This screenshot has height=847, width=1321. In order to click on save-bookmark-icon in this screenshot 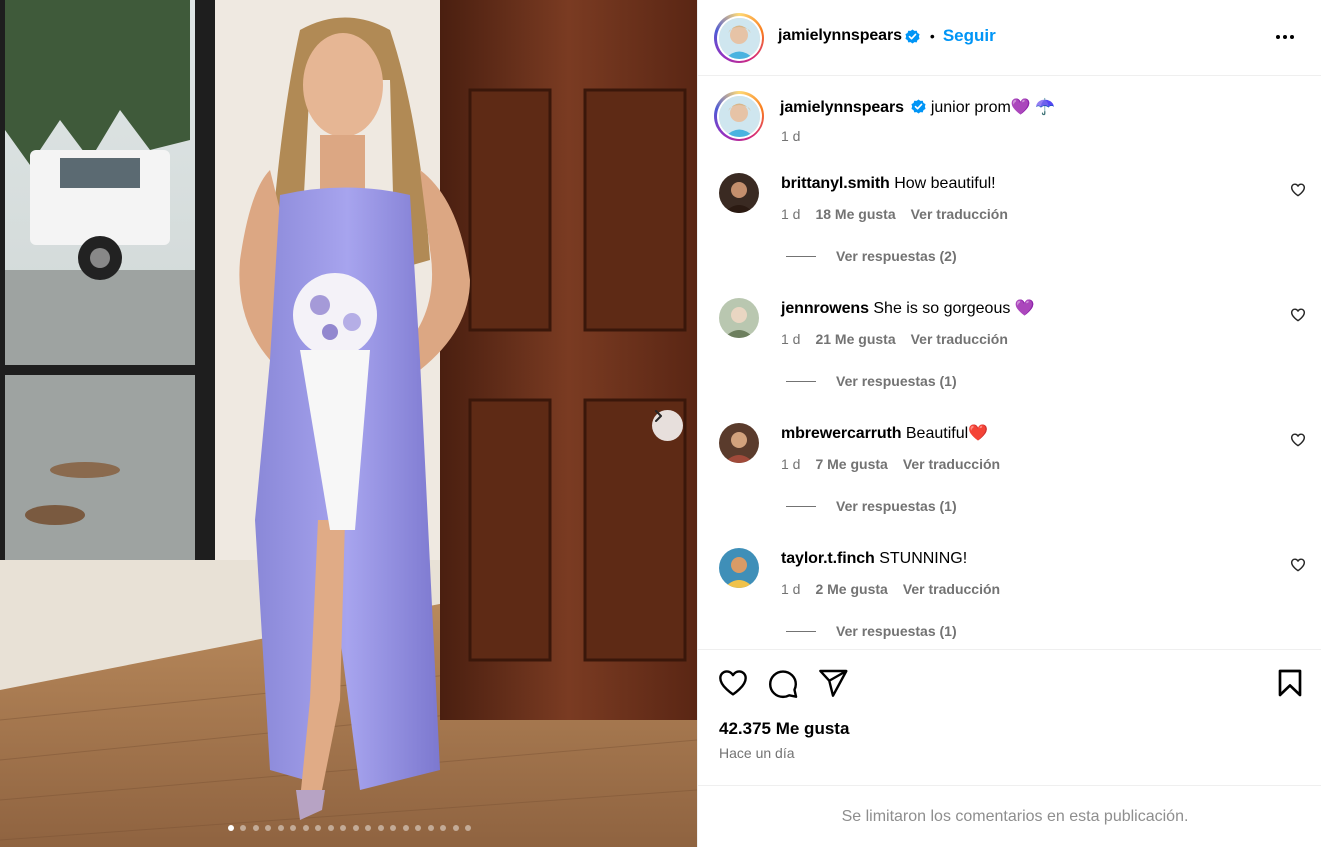, I will do `click(1290, 683)`.